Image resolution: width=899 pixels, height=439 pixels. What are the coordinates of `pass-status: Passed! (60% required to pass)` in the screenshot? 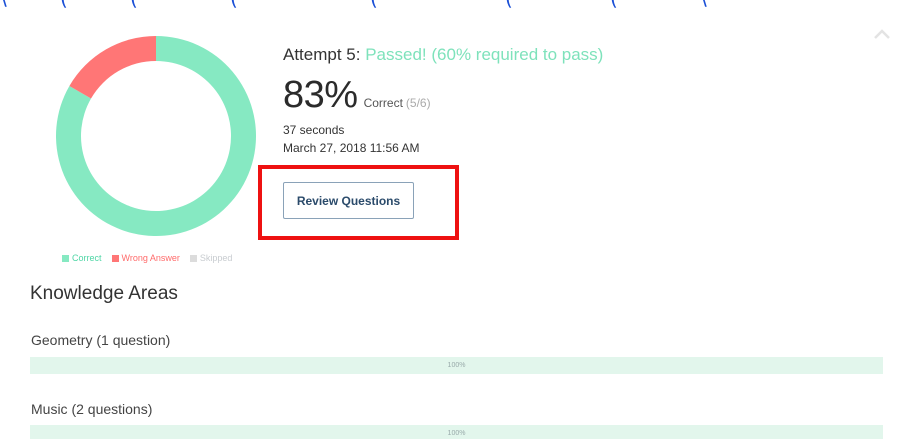 It's located at (484, 54).